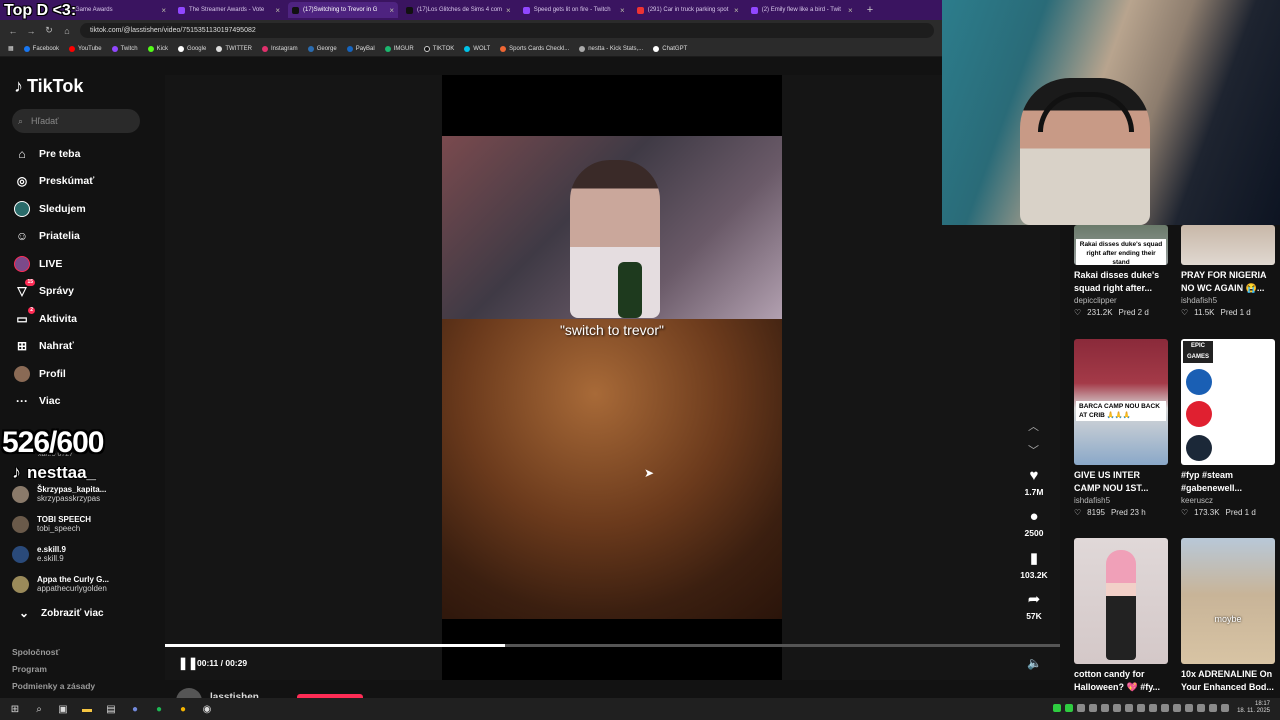  Describe the element at coordinates (48, 86) in the screenshot. I see `tiktok-logo: ♪ TikTok` at that location.